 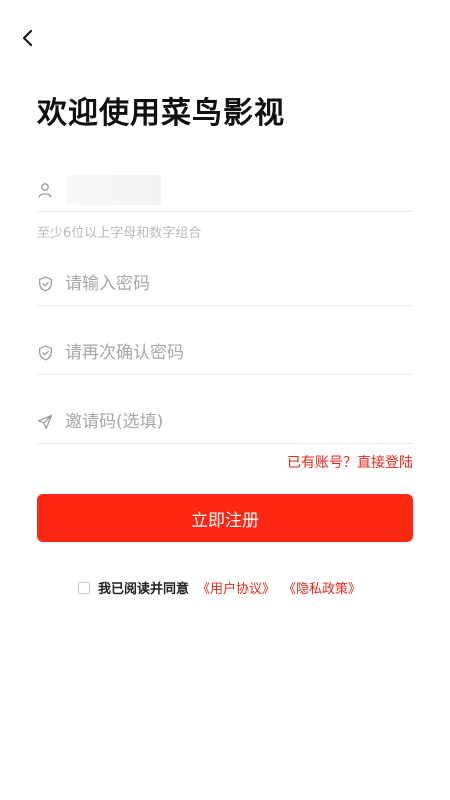 I want to click on invite-code-field, so click(x=225, y=422).